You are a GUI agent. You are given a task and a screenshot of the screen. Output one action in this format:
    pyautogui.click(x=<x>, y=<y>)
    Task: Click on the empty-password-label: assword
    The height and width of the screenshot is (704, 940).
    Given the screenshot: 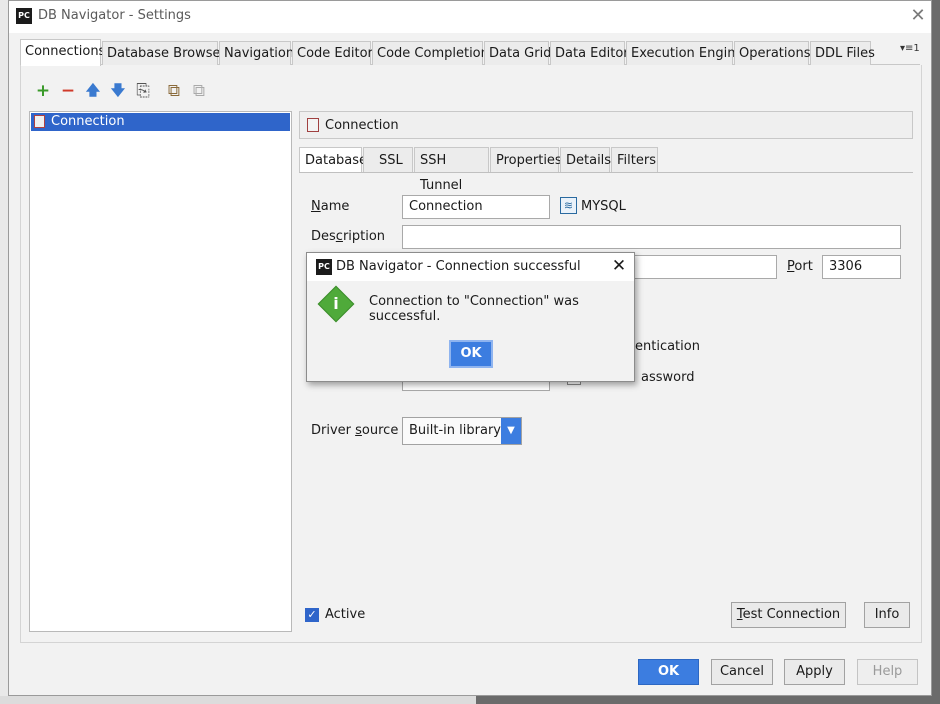 What is the action you would take?
    pyautogui.click(x=668, y=377)
    